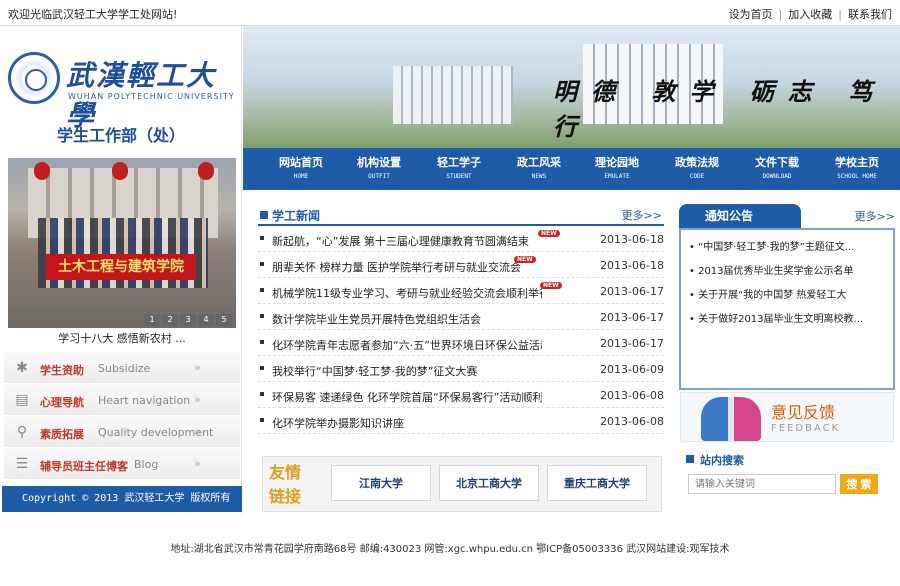  Describe the element at coordinates (93, 14) in the screenshot. I see `welcome-text: 欢迎光临武汉轻工大学学工处网站!` at that location.